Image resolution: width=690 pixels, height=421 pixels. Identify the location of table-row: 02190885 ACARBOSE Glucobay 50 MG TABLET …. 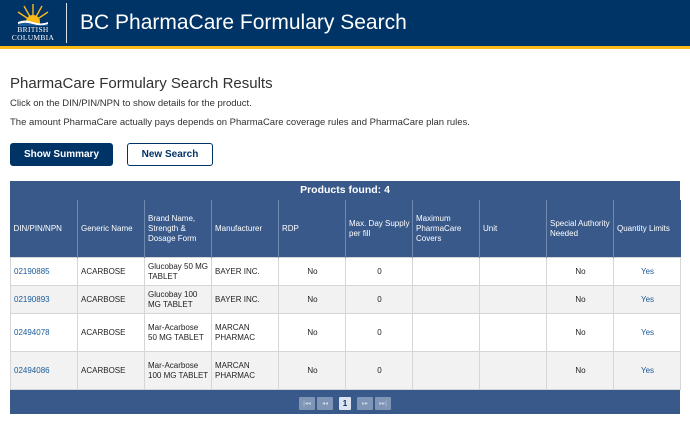
(345, 271).